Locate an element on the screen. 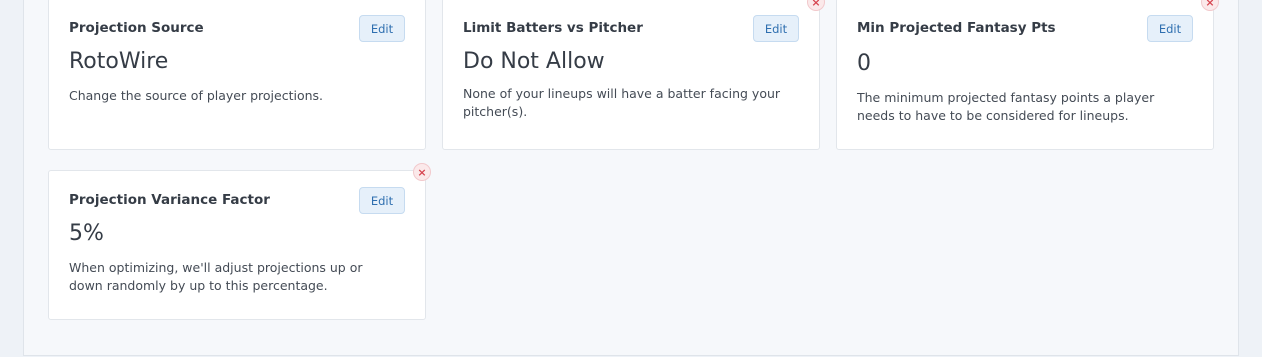 The image size is (1262, 357). card-value: Do Not Allow is located at coordinates (534, 61).